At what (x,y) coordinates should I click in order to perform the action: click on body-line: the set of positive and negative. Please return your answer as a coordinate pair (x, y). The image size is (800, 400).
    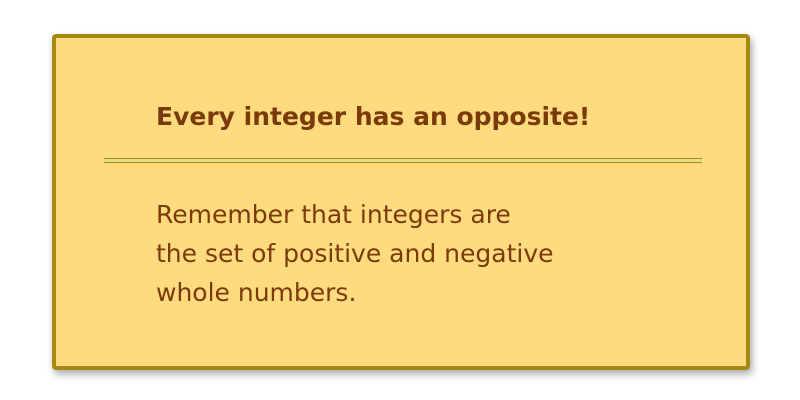
    Looking at the image, I should click on (355, 253).